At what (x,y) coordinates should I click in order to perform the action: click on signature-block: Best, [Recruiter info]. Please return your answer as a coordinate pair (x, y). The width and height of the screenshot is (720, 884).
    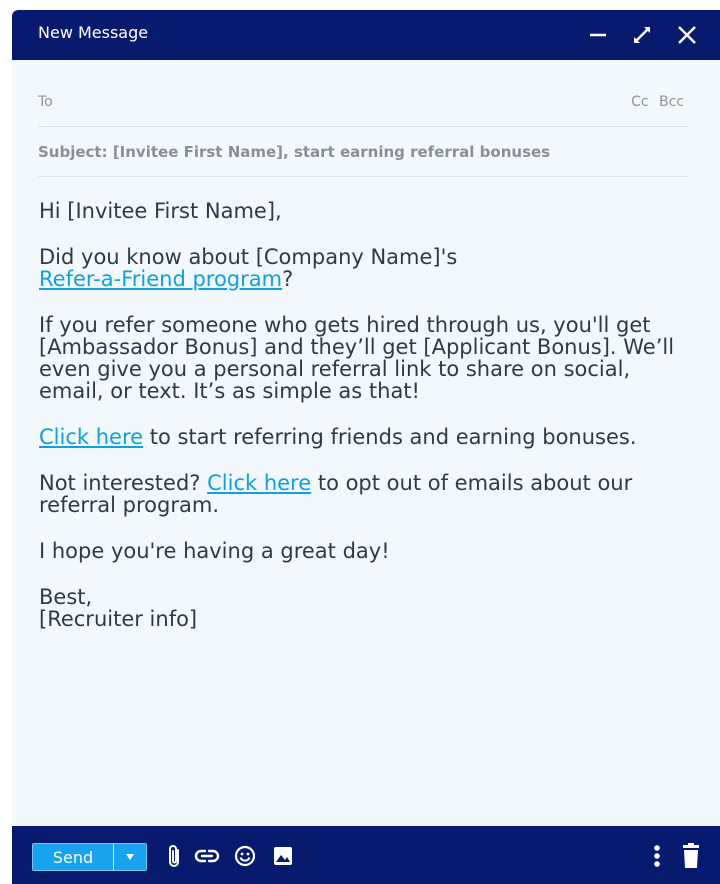
    Looking at the image, I should click on (359, 608).